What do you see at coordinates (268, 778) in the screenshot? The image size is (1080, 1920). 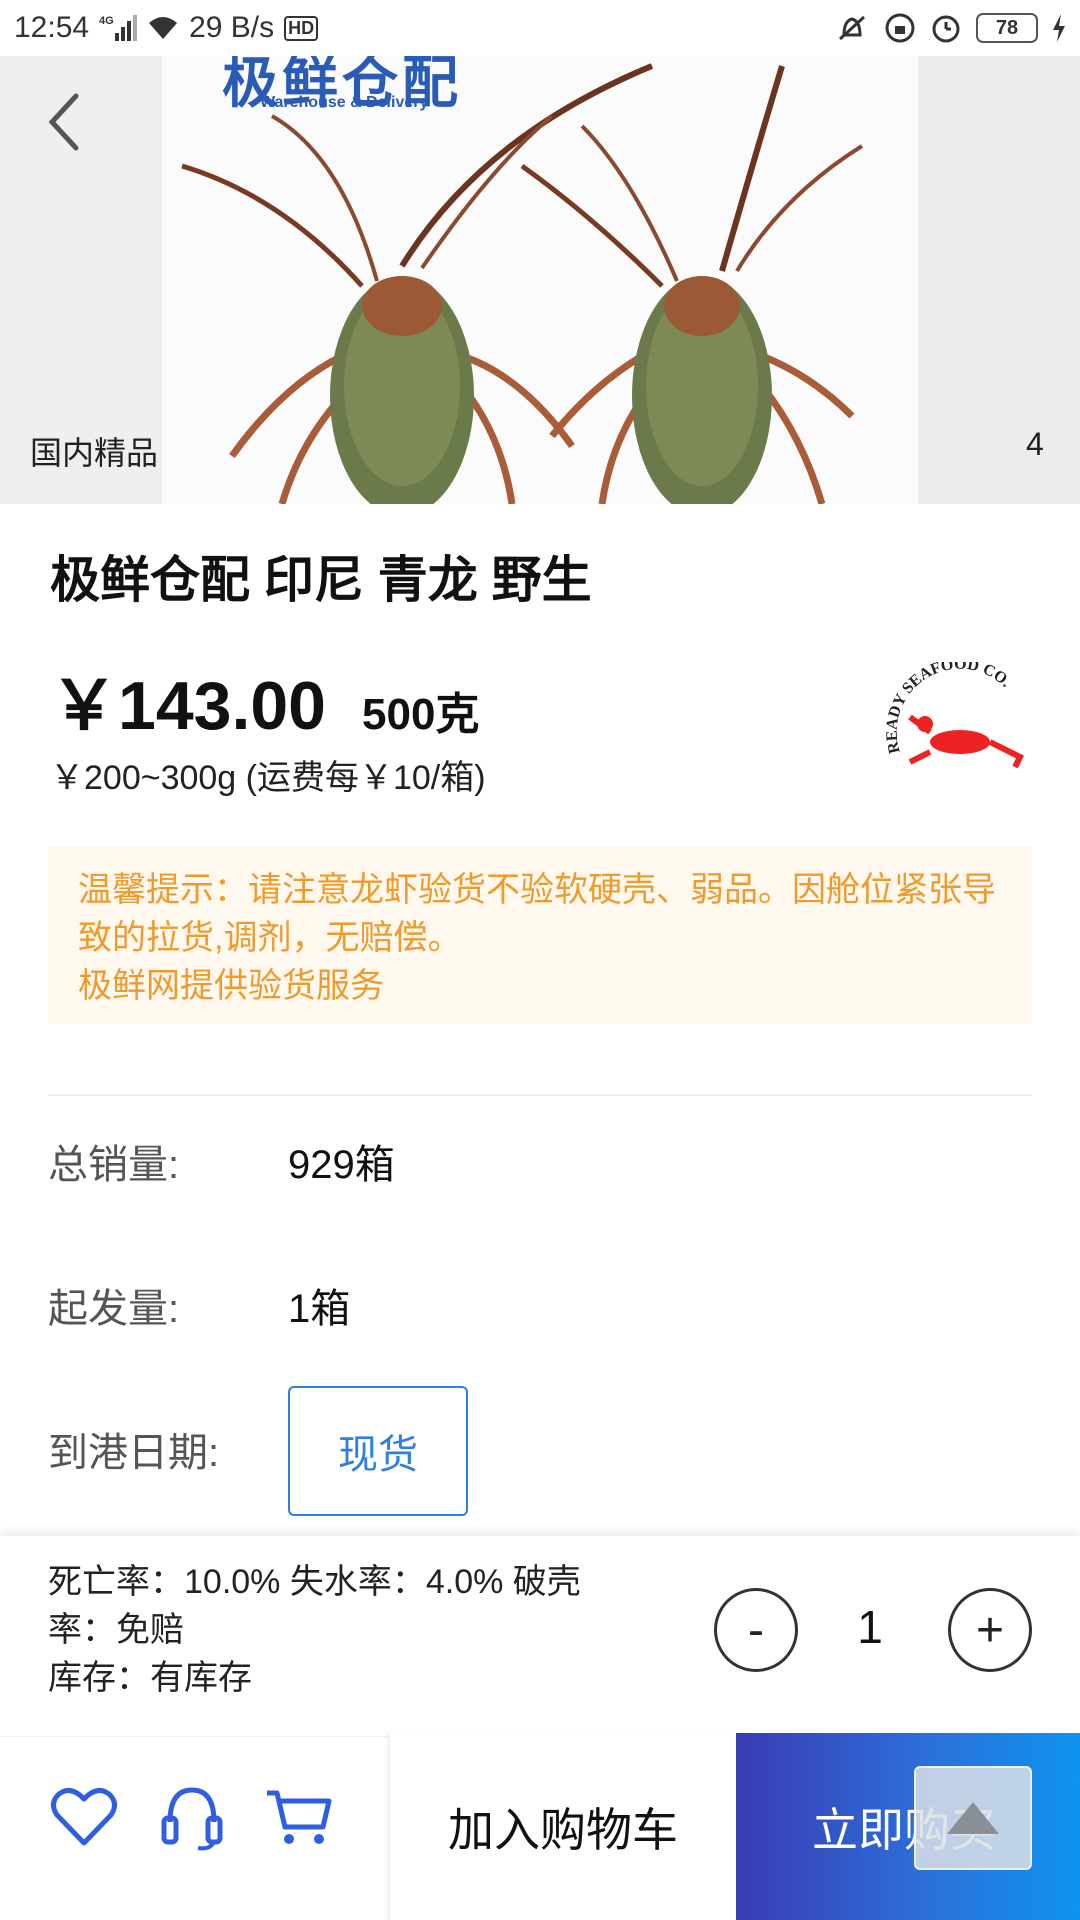 I see `product-spec: ￥200~300g (运费每￥10/箱)` at bounding box center [268, 778].